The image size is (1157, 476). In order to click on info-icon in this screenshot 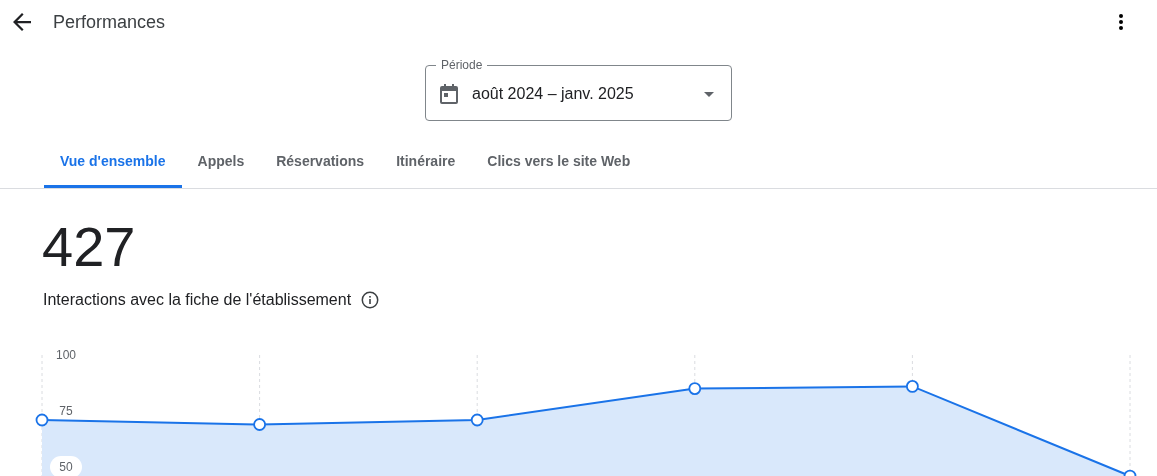, I will do `click(370, 300)`.